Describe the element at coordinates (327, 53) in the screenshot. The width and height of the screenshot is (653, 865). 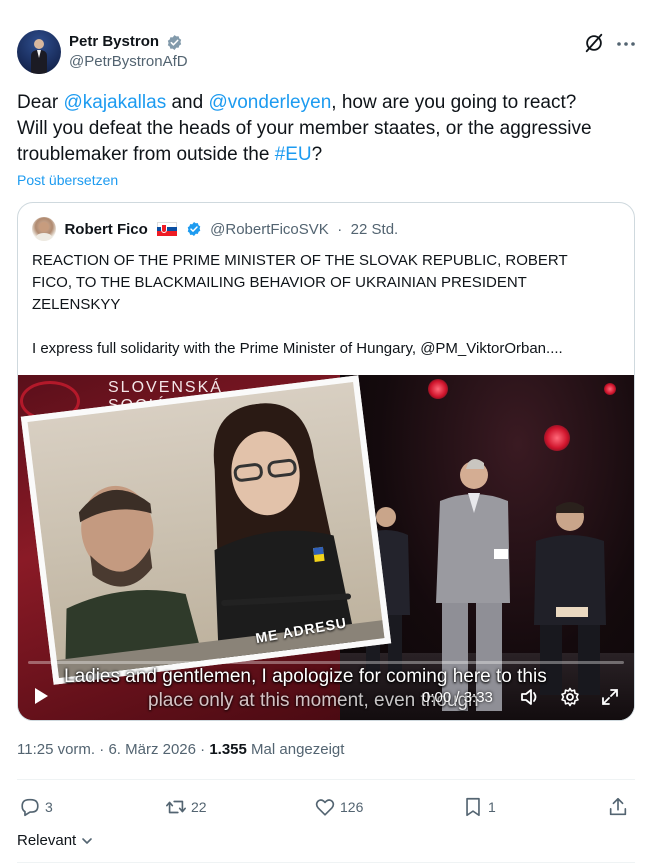
I see `tweet-header: Petr Bystron @PetrBystronAfD` at that location.